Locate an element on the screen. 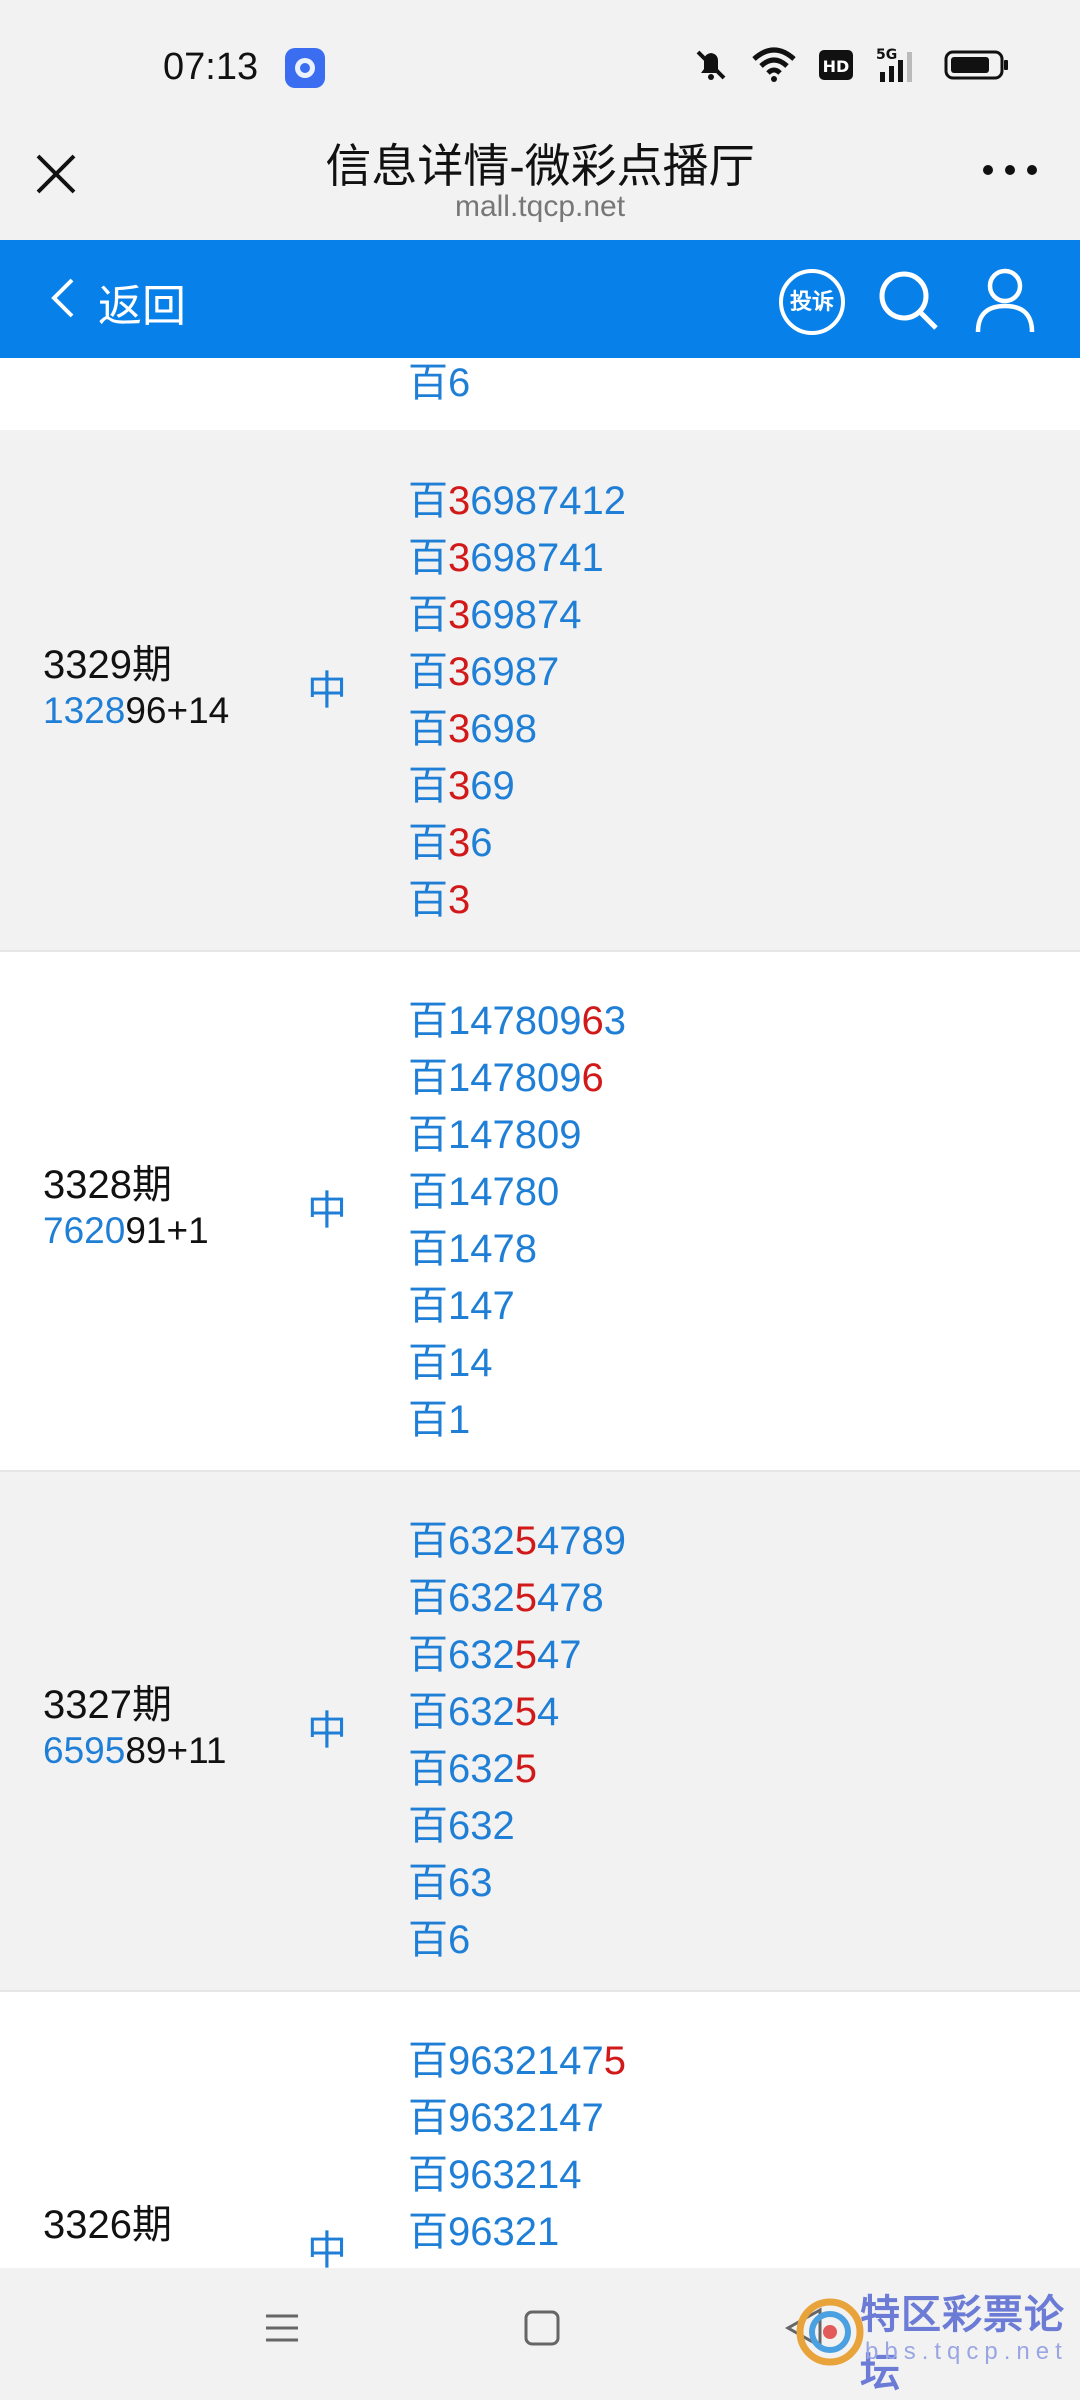  number-line: 百963214 is located at coordinates (495, 2175).